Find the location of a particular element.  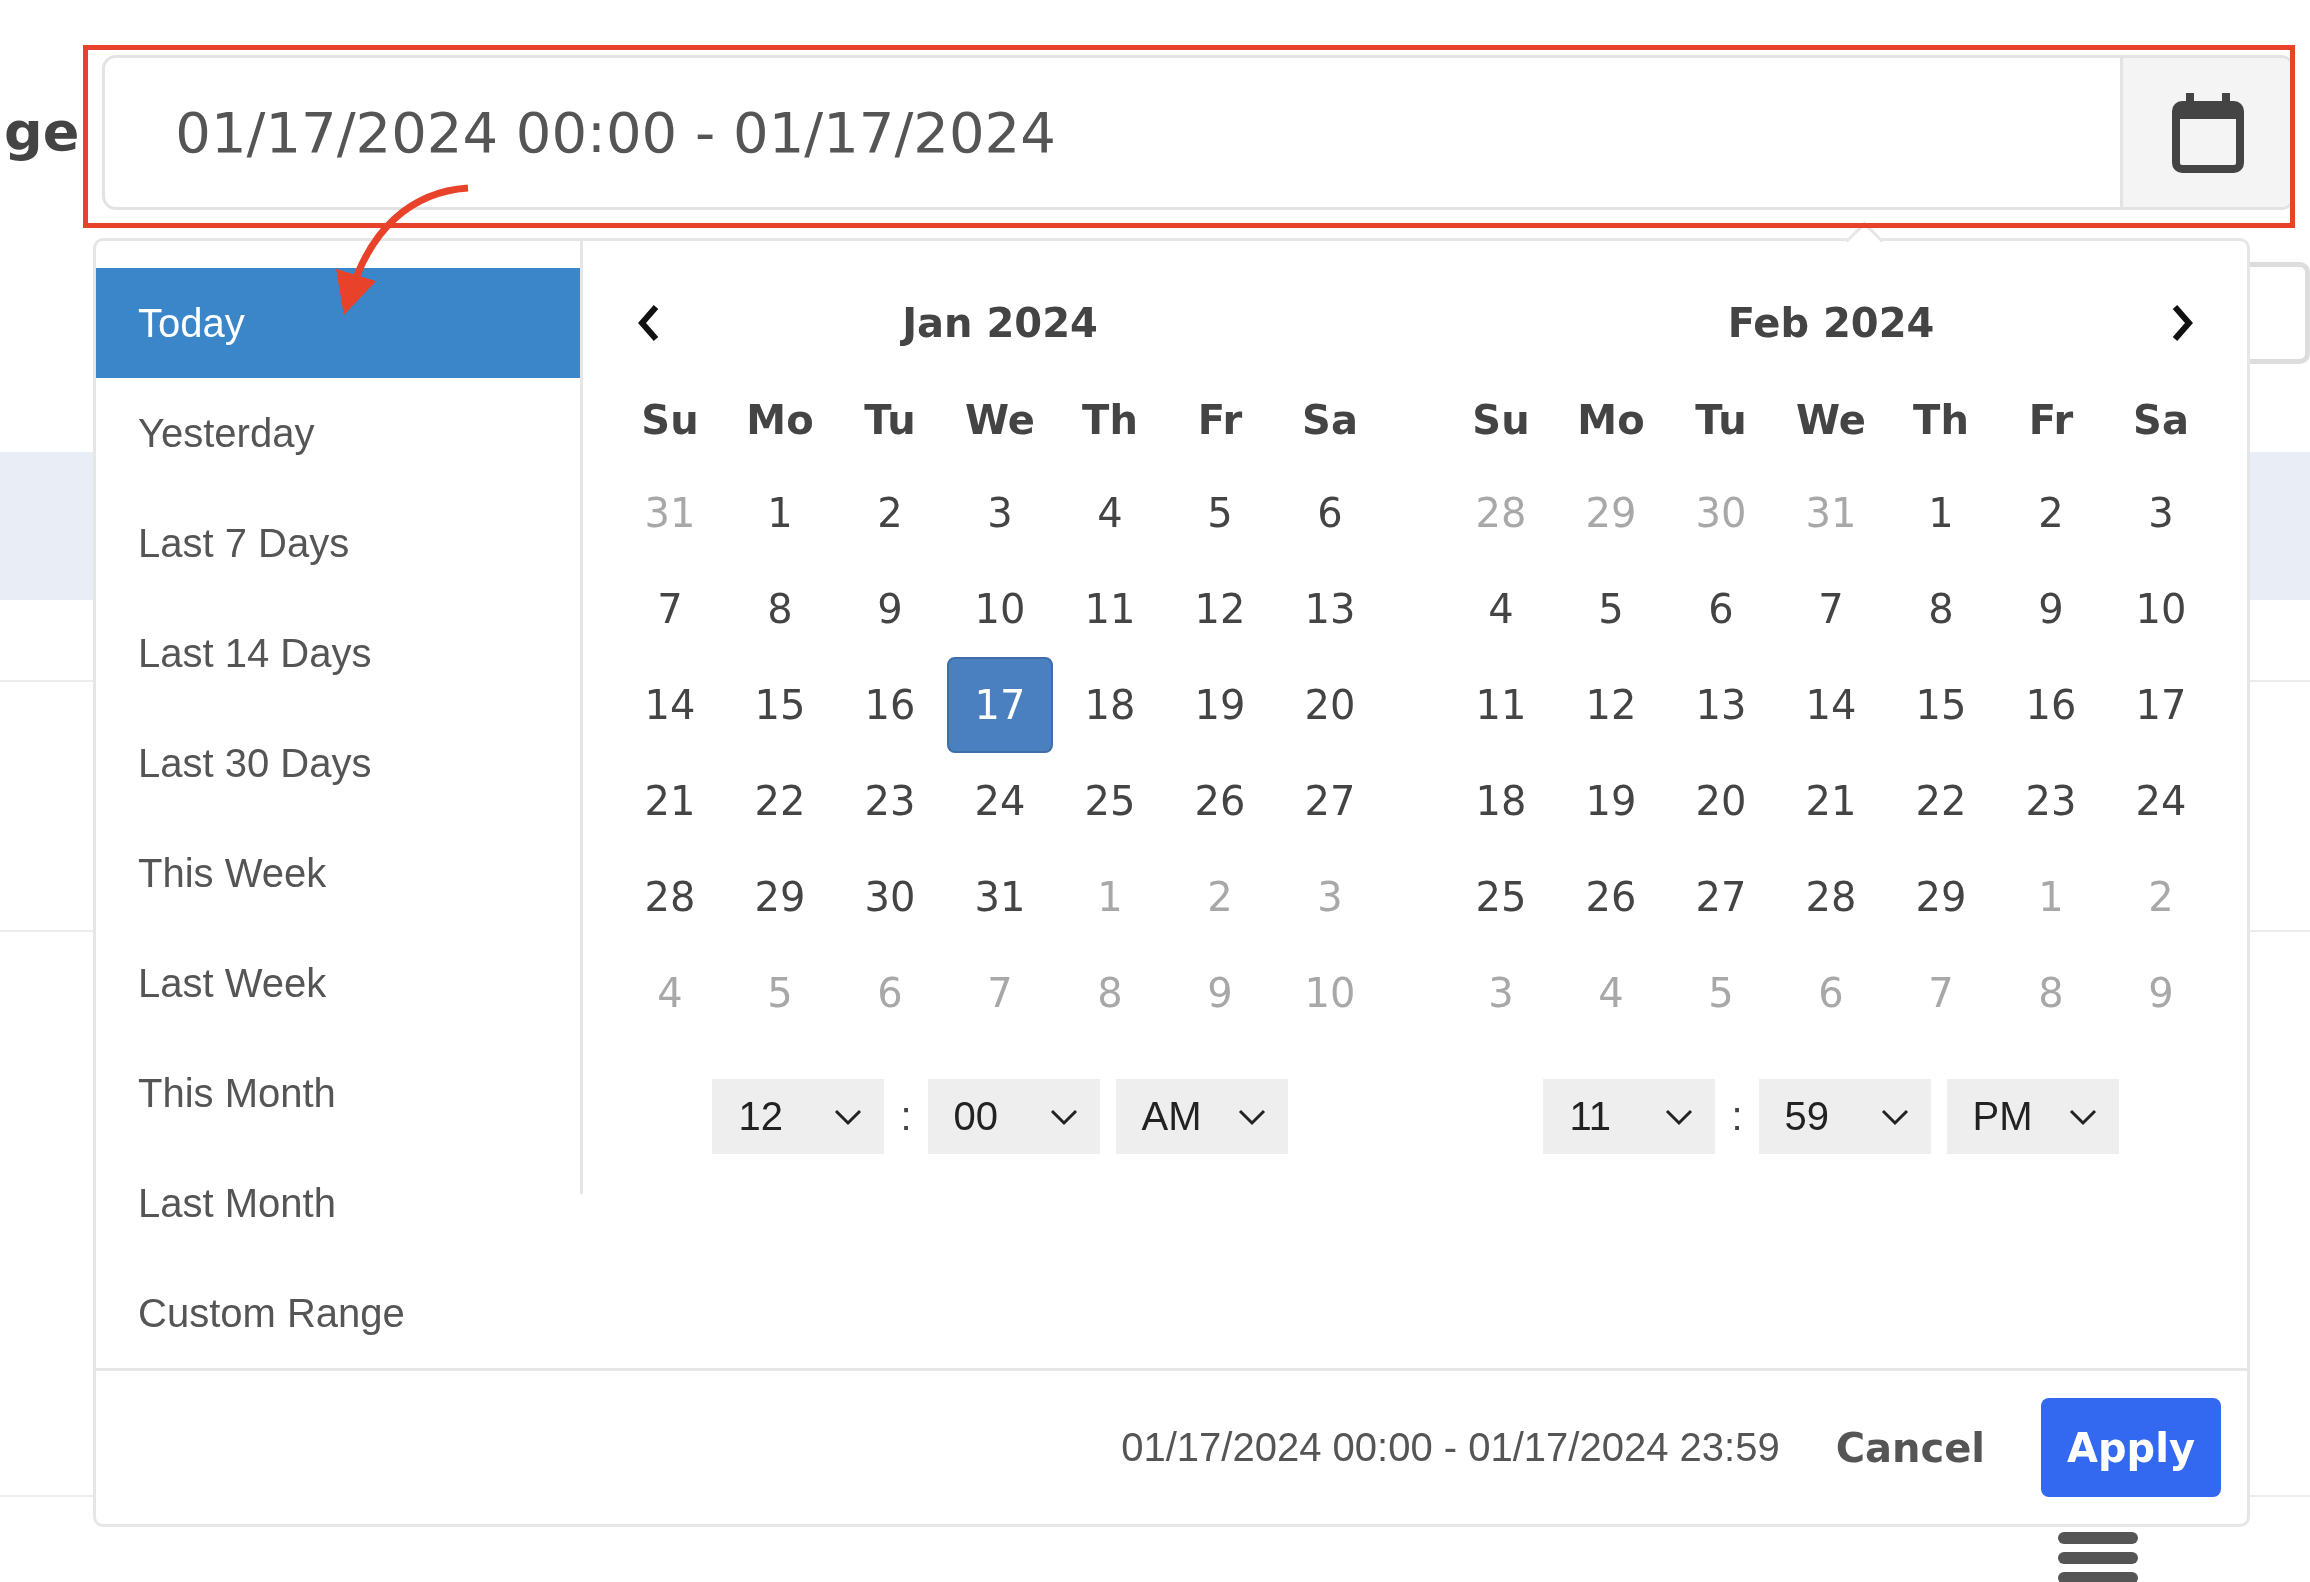

range-option: Last 7 Days is located at coordinates (338, 543).